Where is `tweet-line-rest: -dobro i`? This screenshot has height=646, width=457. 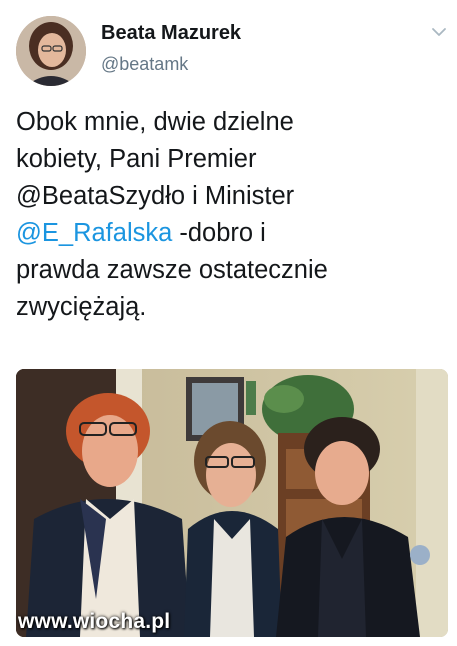 tweet-line-rest: -dobro i is located at coordinates (219, 233).